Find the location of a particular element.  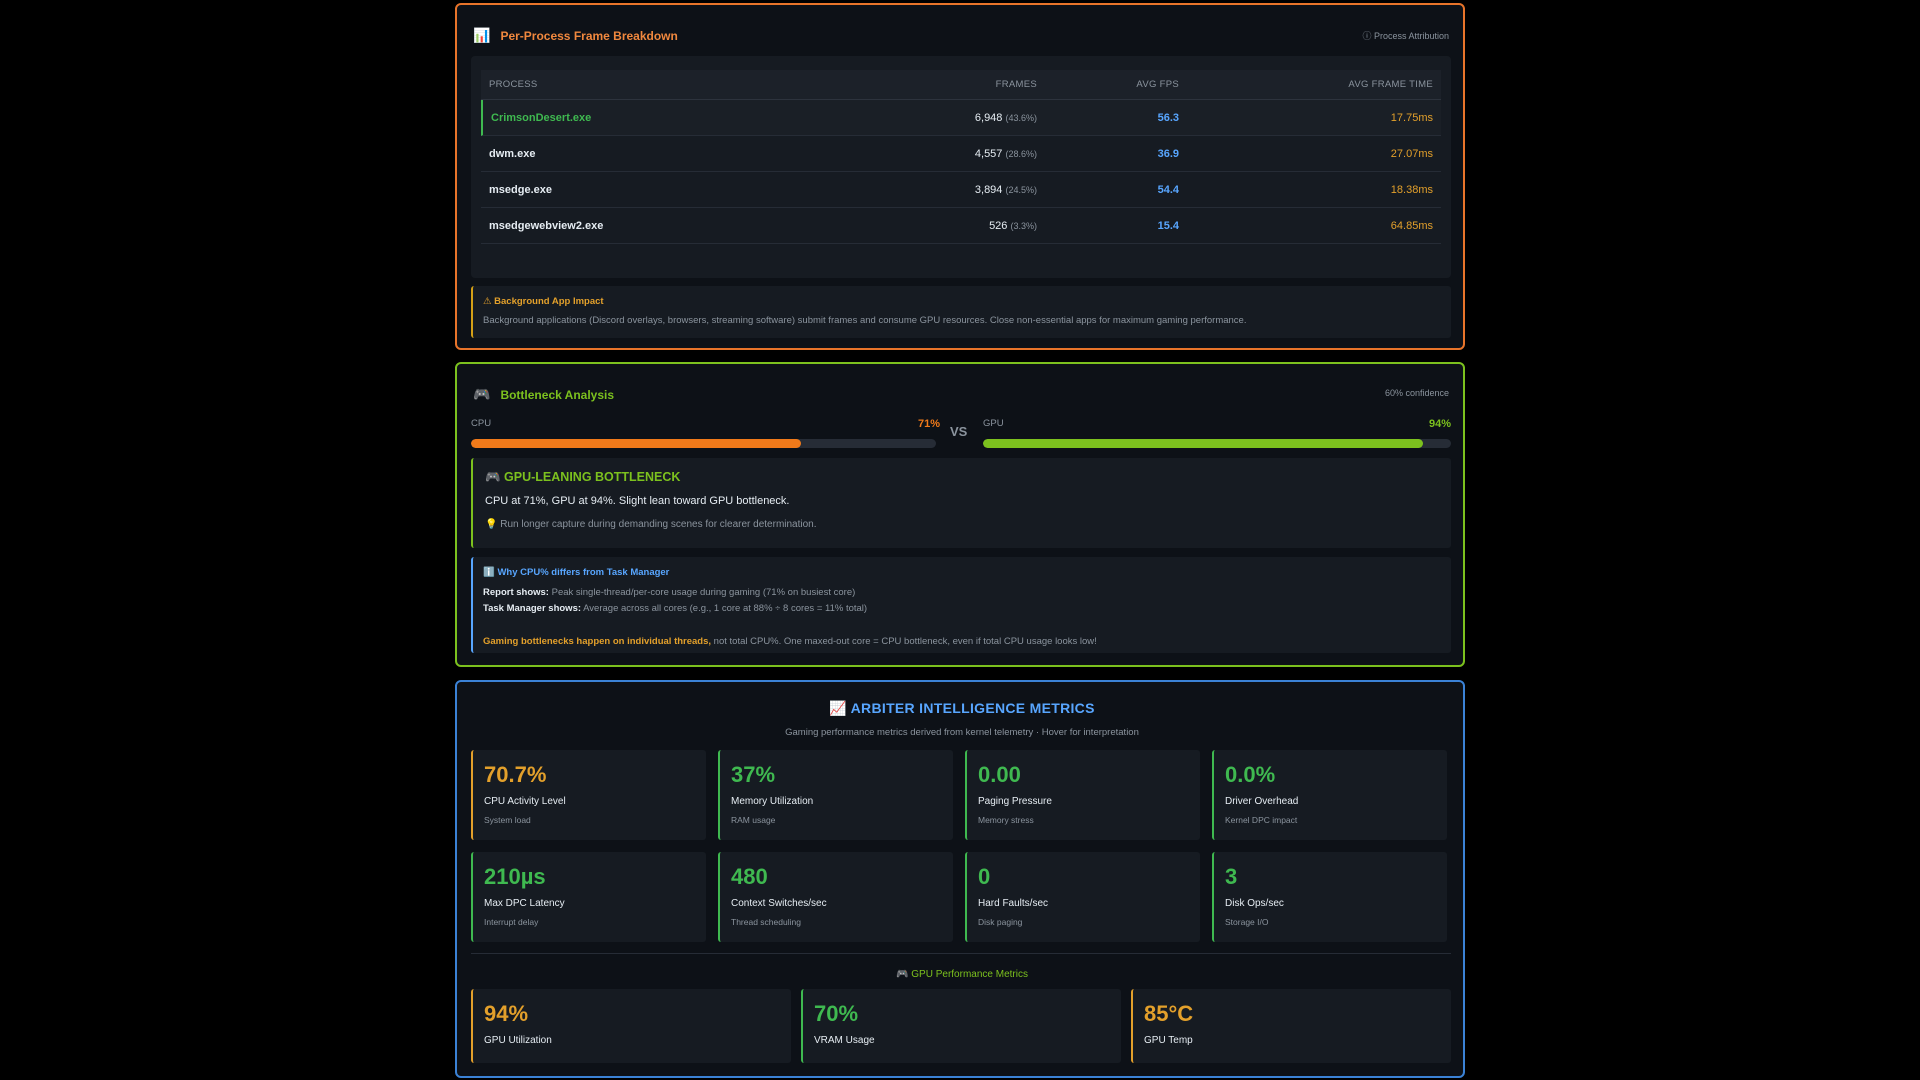

metric-value: 37% is located at coordinates (753, 774).